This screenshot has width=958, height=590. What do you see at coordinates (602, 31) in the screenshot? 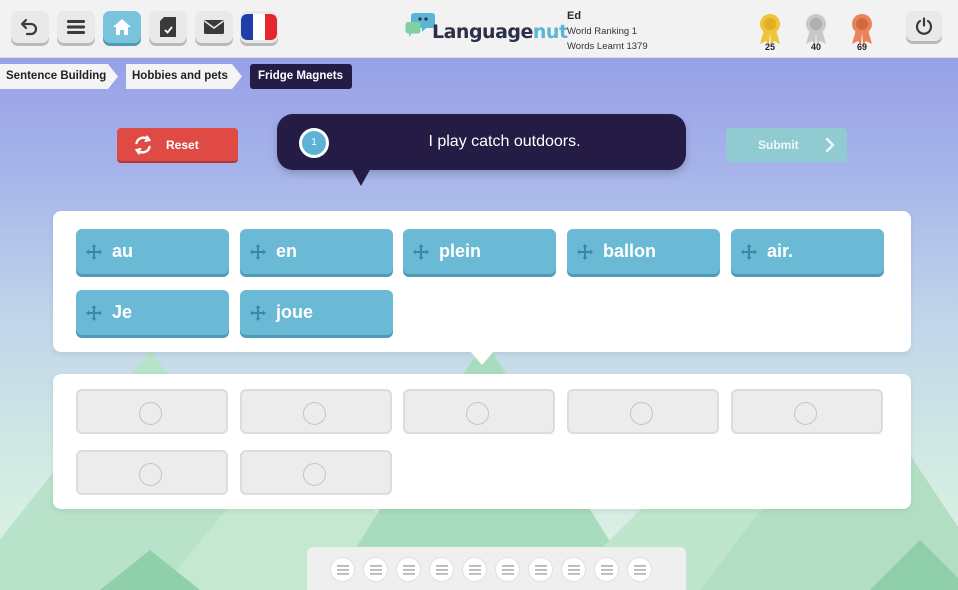
I see `user-world-ranking: World Ranking 1` at bounding box center [602, 31].